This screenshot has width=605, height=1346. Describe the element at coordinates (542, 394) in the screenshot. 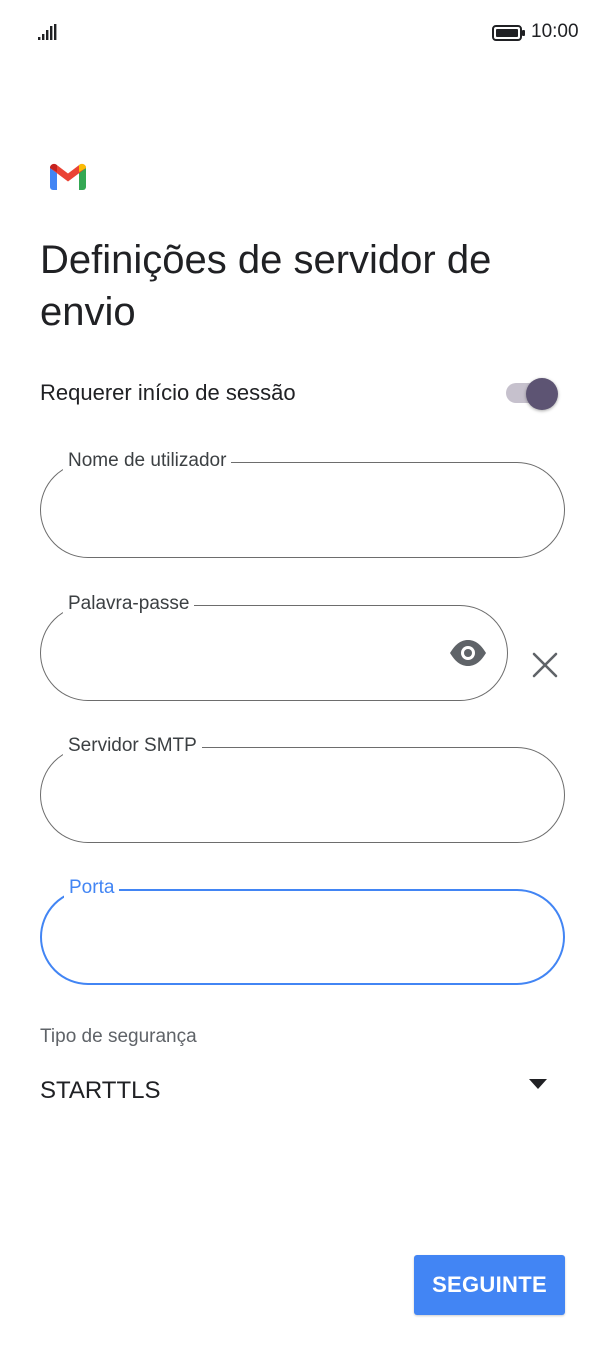

I see `toggle-thumb` at that location.